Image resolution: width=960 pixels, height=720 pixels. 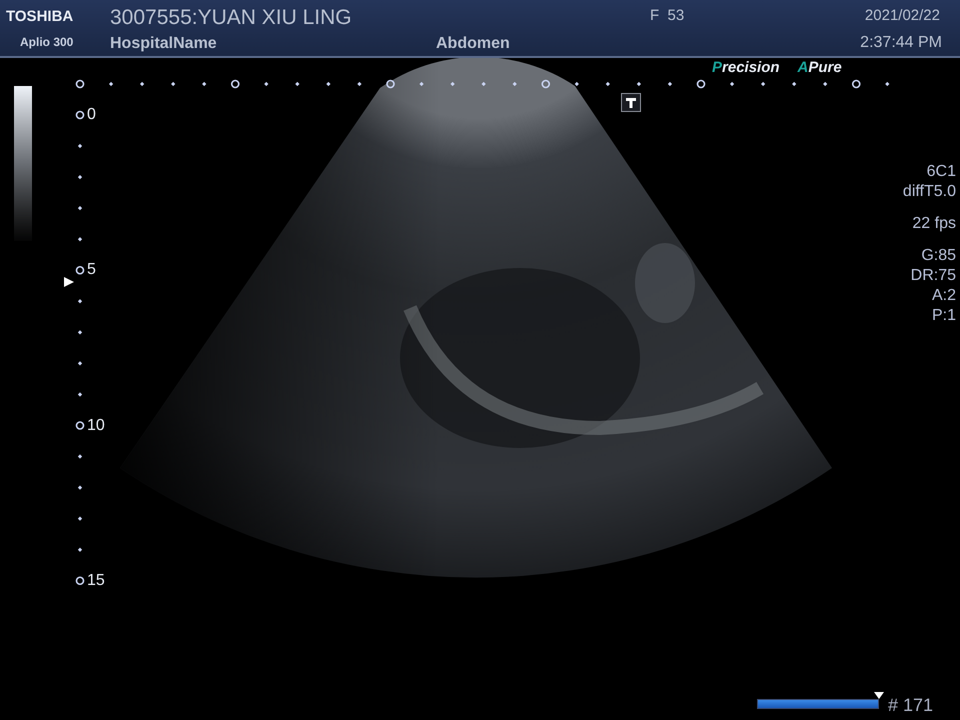 What do you see at coordinates (473, 44) in the screenshot?
I see `exam-preset: Abdomen` at bounding box center [473, 44].